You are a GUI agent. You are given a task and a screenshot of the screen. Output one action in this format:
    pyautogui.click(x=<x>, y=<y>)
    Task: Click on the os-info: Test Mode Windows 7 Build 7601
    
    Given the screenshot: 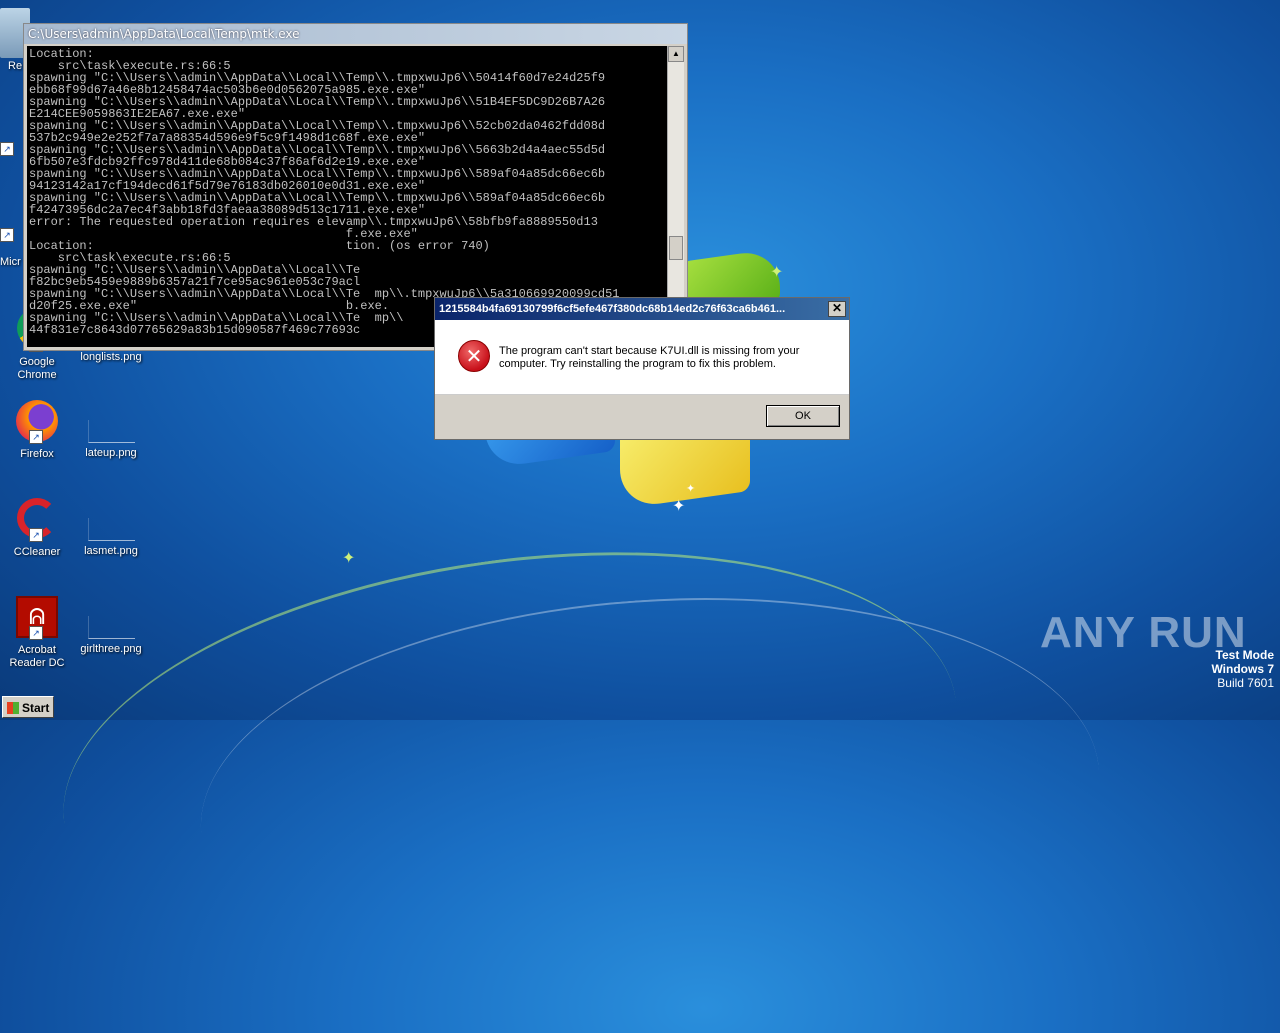 What is the action you would take?
    pyautogui.click(x=1242, y=669)
    